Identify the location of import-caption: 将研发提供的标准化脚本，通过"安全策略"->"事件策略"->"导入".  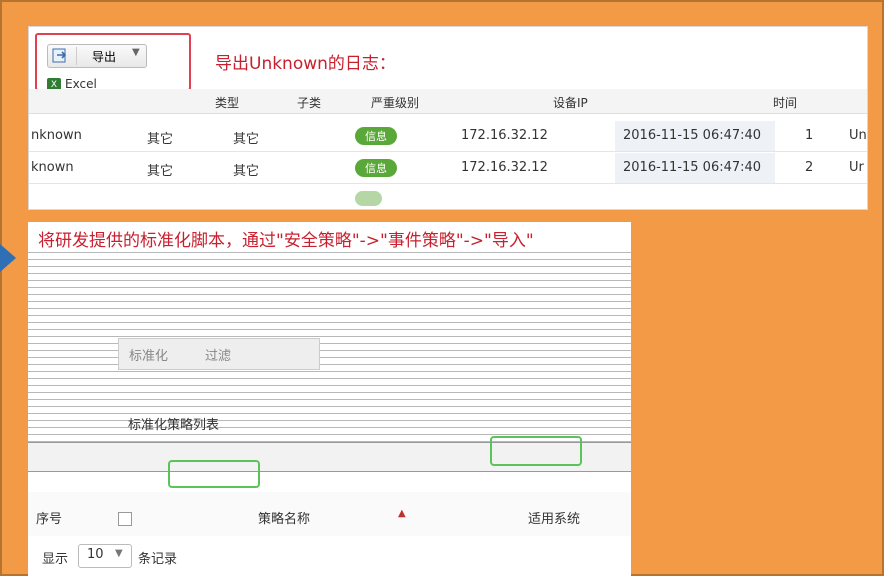
(286, 241).